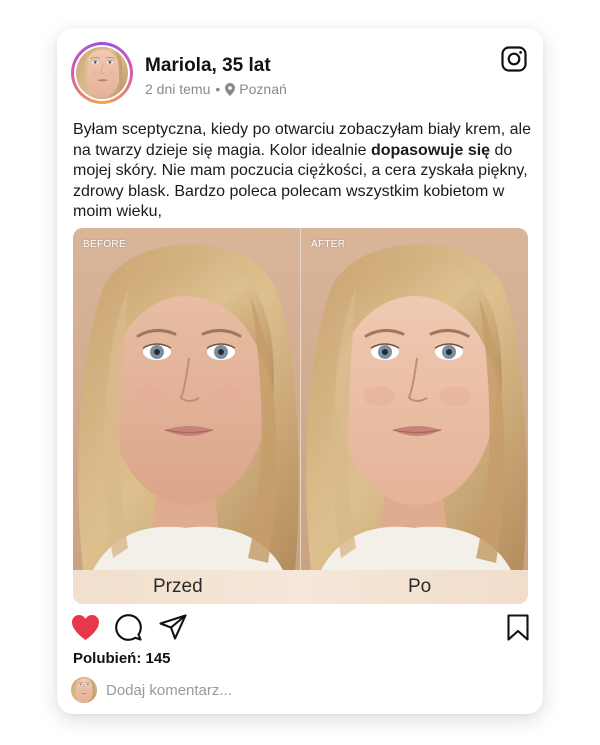  I want to click on after-label: AFTER, so click(328, 244).